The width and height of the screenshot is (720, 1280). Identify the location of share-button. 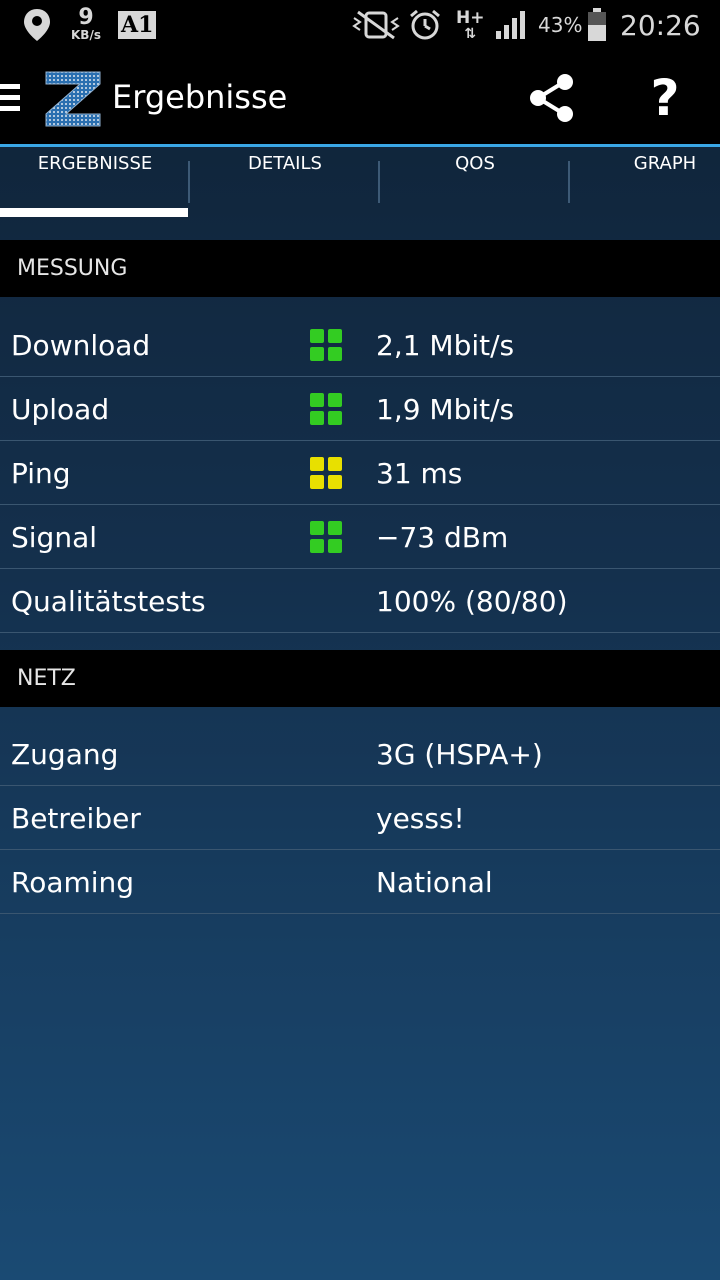
(552, 98).